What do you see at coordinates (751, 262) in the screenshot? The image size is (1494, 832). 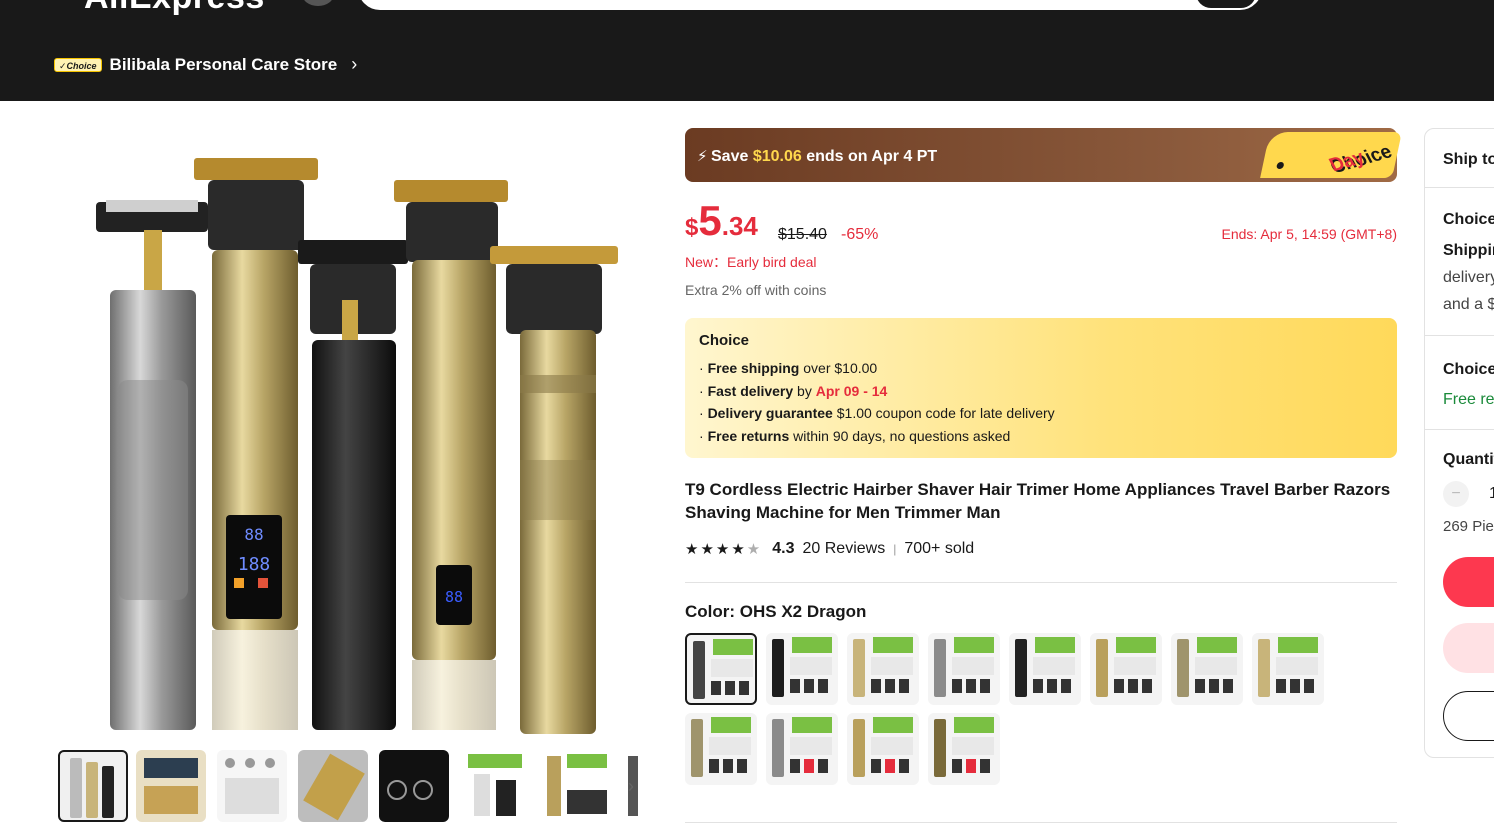 I see `new-deal-label: New：Early bird deal` at bounding box center [751, 262].